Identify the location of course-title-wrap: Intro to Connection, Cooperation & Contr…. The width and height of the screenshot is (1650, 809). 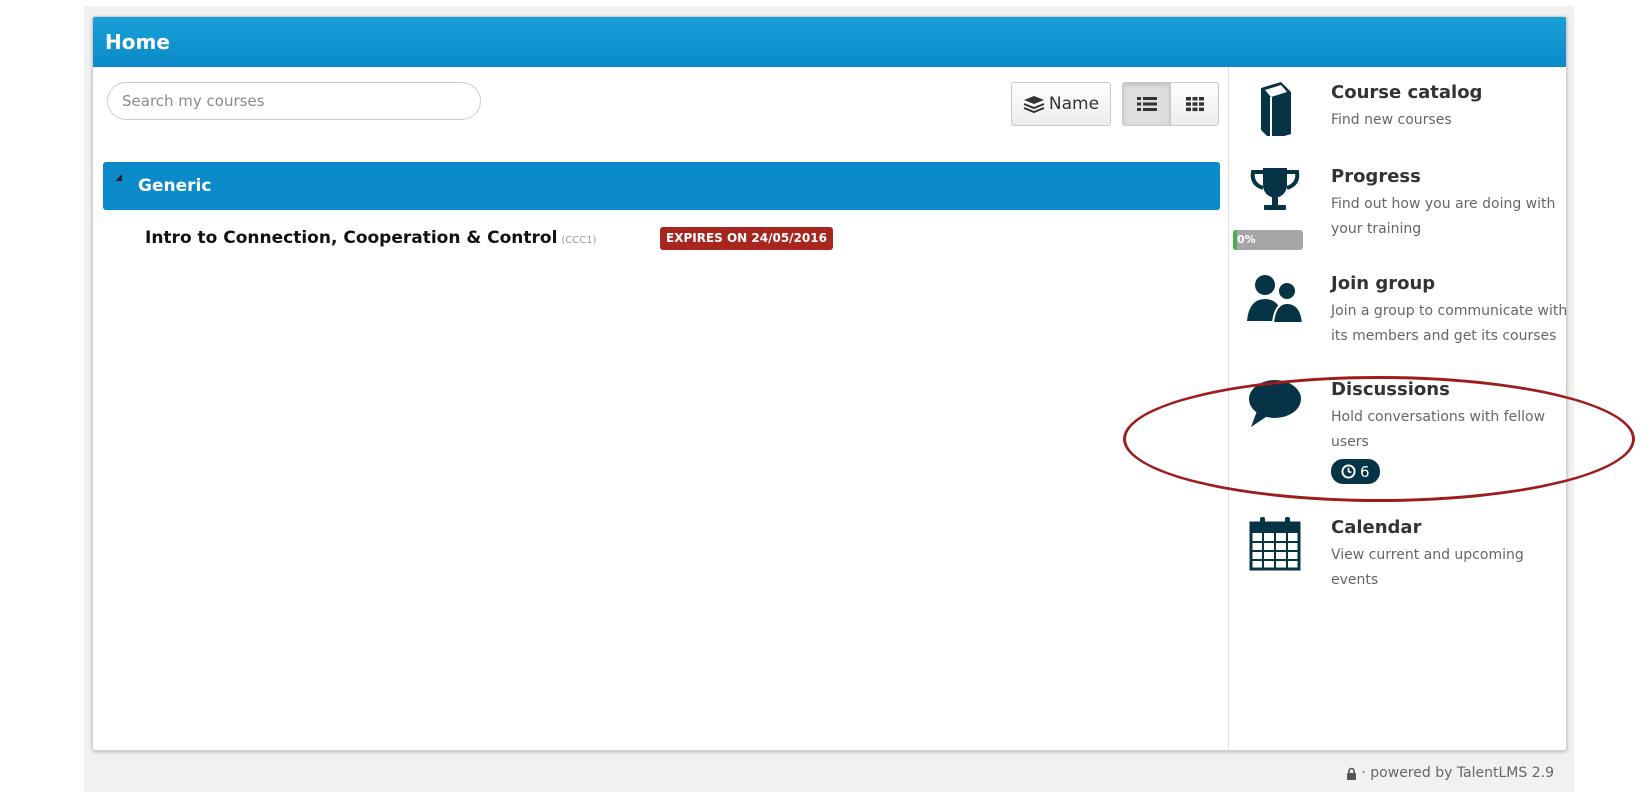
(371, 239).